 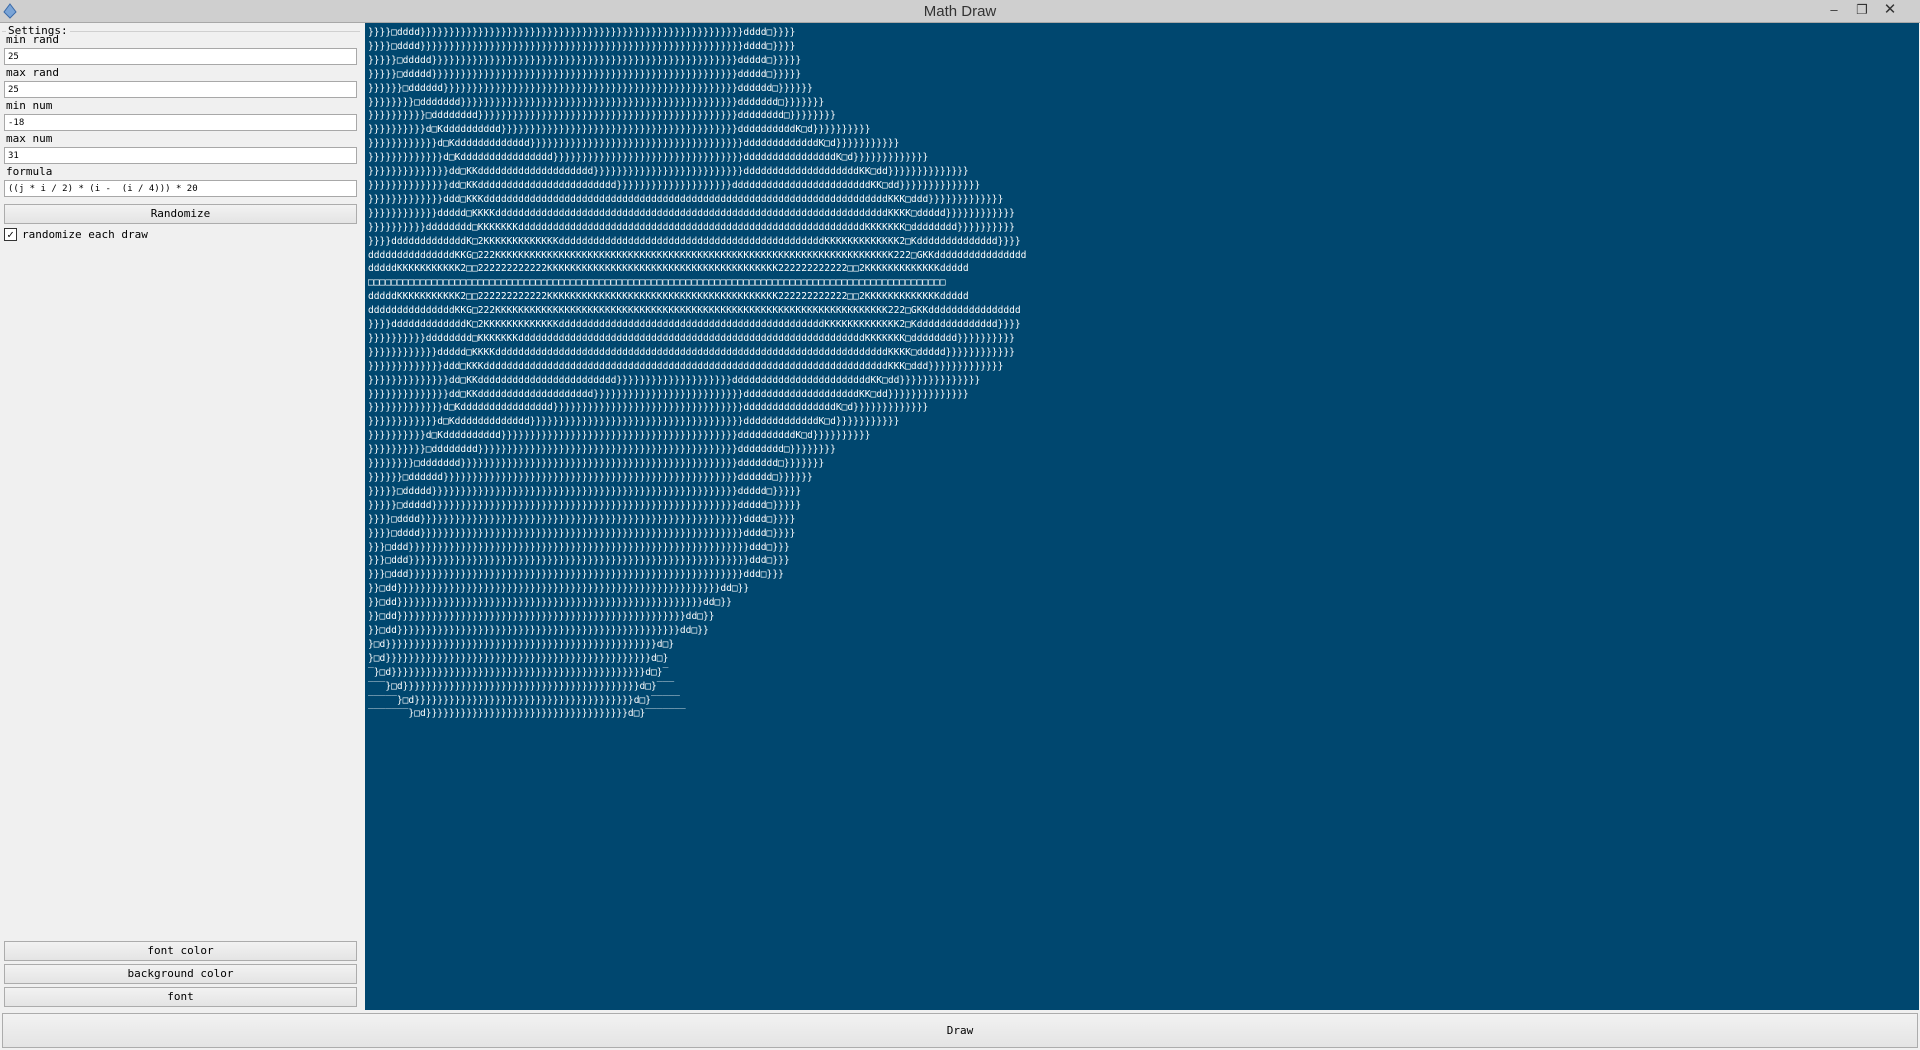 I want to click on font-button: font, so click(x=180, y=997).